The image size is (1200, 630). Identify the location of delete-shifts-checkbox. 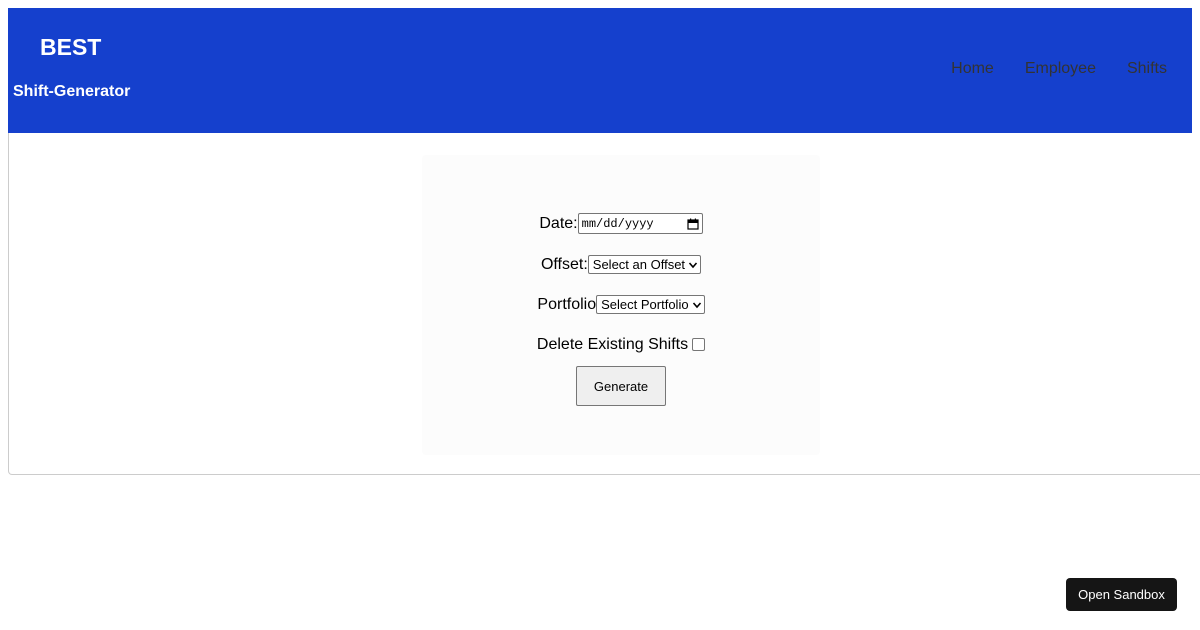
(699, 344).